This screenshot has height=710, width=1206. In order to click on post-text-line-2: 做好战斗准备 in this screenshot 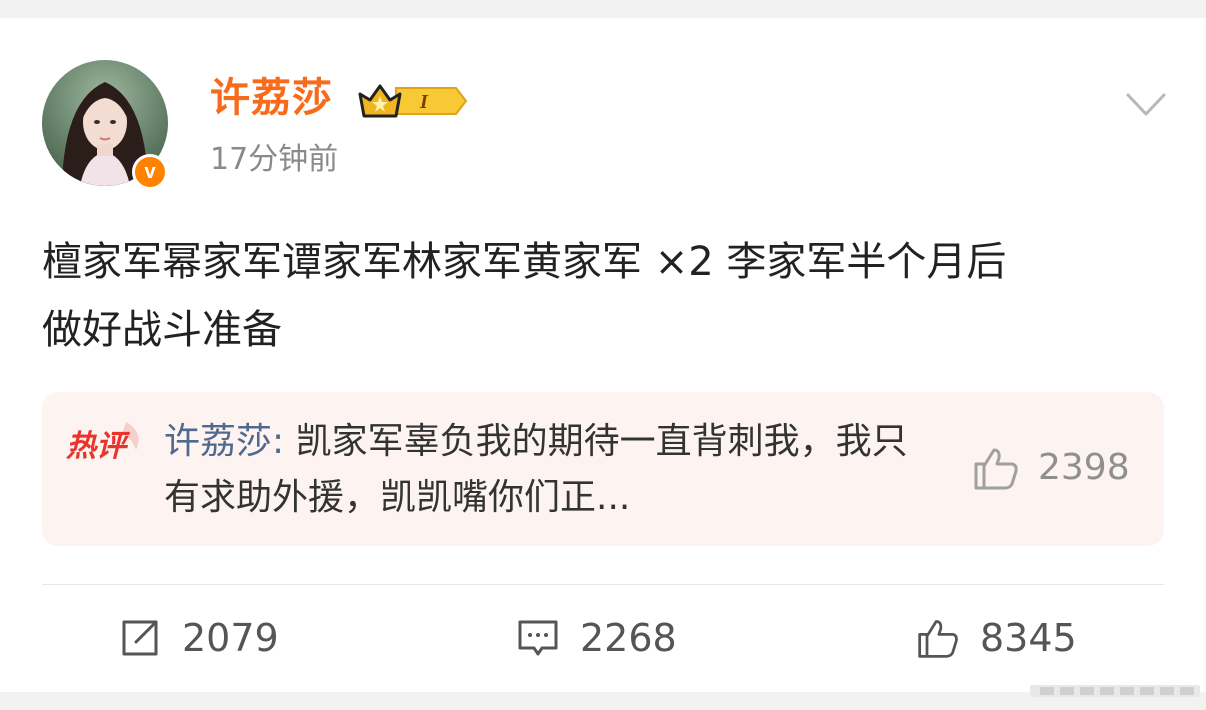, I will do `click(162, 330)`.